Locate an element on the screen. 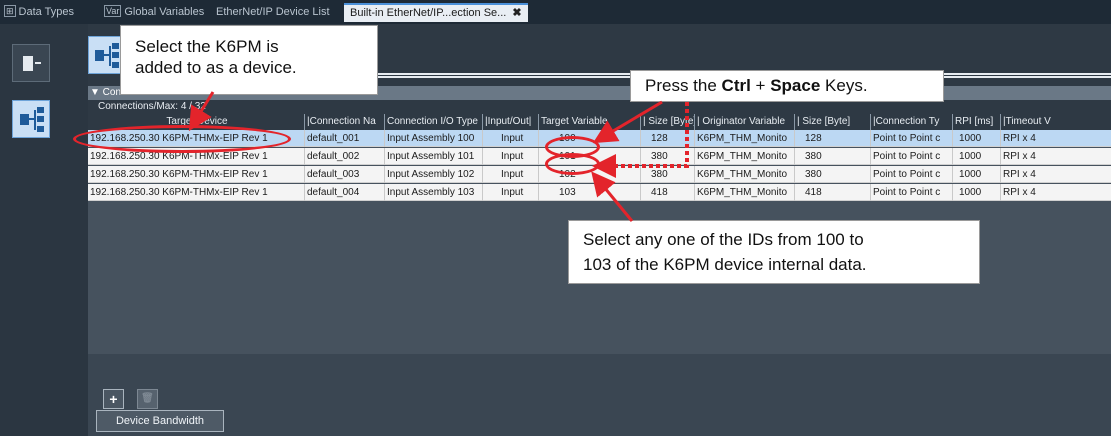 The height and width of the screenshot is (436, 1111). dashed-arrow-path is located at coordinates (650, 135).